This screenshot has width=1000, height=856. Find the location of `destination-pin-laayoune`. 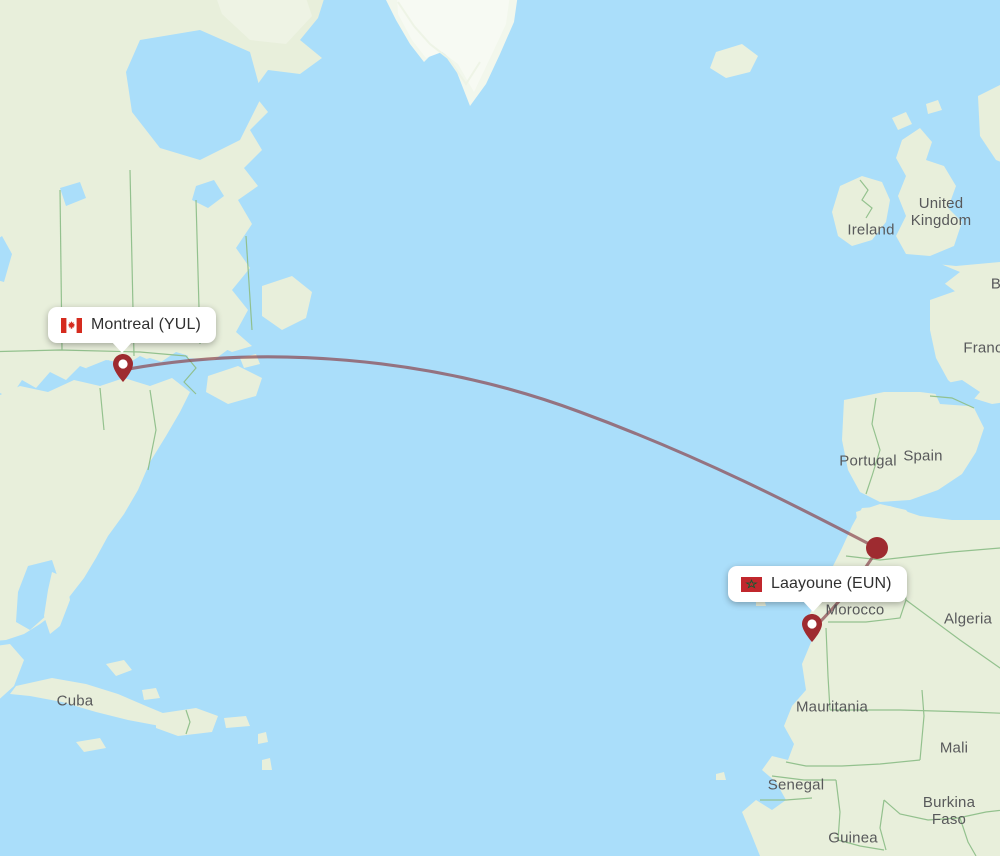

destination-pin-laayoune is located at coordinates (812, 628).